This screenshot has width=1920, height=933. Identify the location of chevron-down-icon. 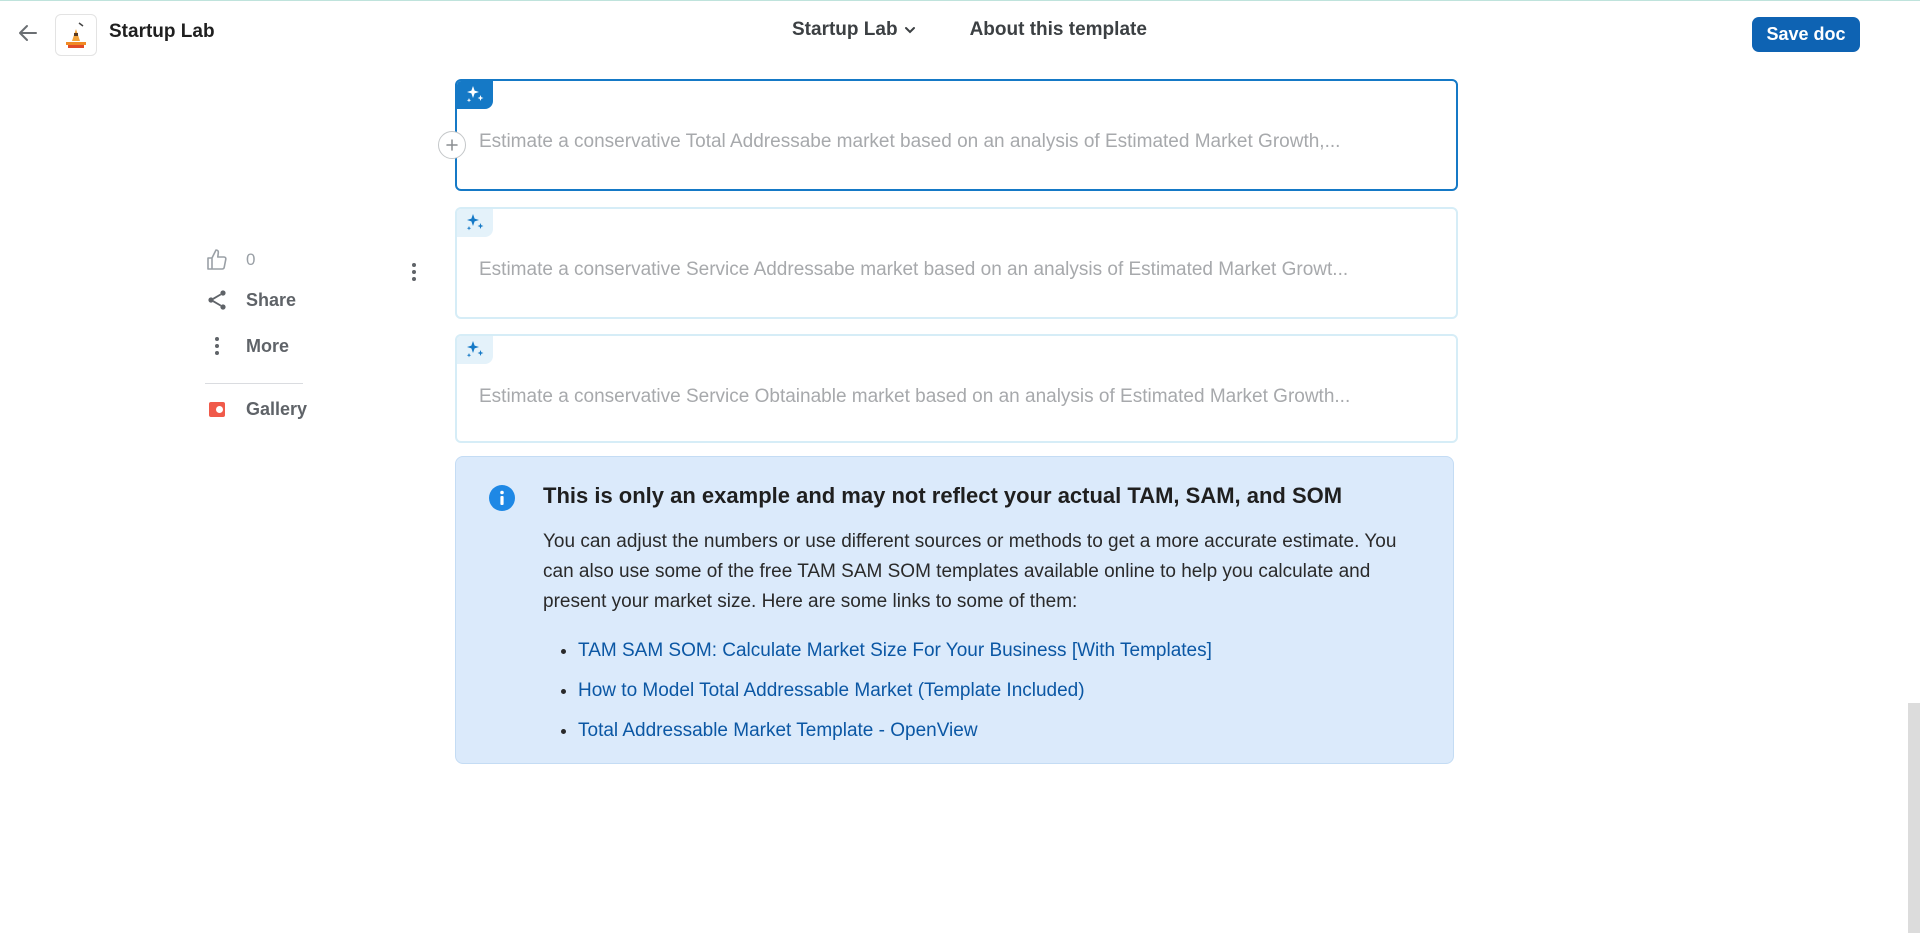
(909, 30).